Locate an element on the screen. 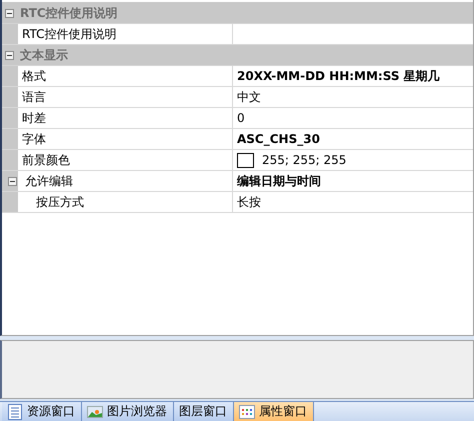  property-name: RTC控件使用说明 is located at coordinates (125, 34).